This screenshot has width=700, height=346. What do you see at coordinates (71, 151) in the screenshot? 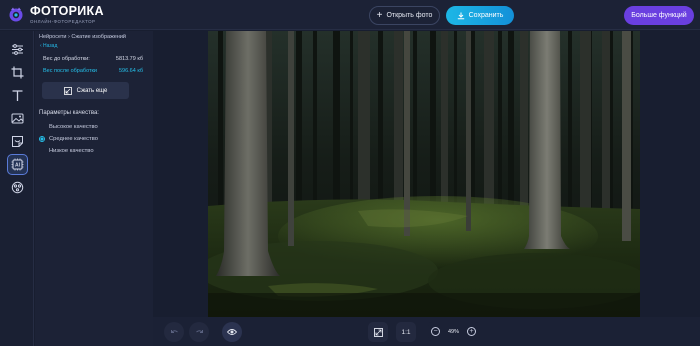
I see `quality-option-label: Низкое качество` at bounding box center [71, 151].